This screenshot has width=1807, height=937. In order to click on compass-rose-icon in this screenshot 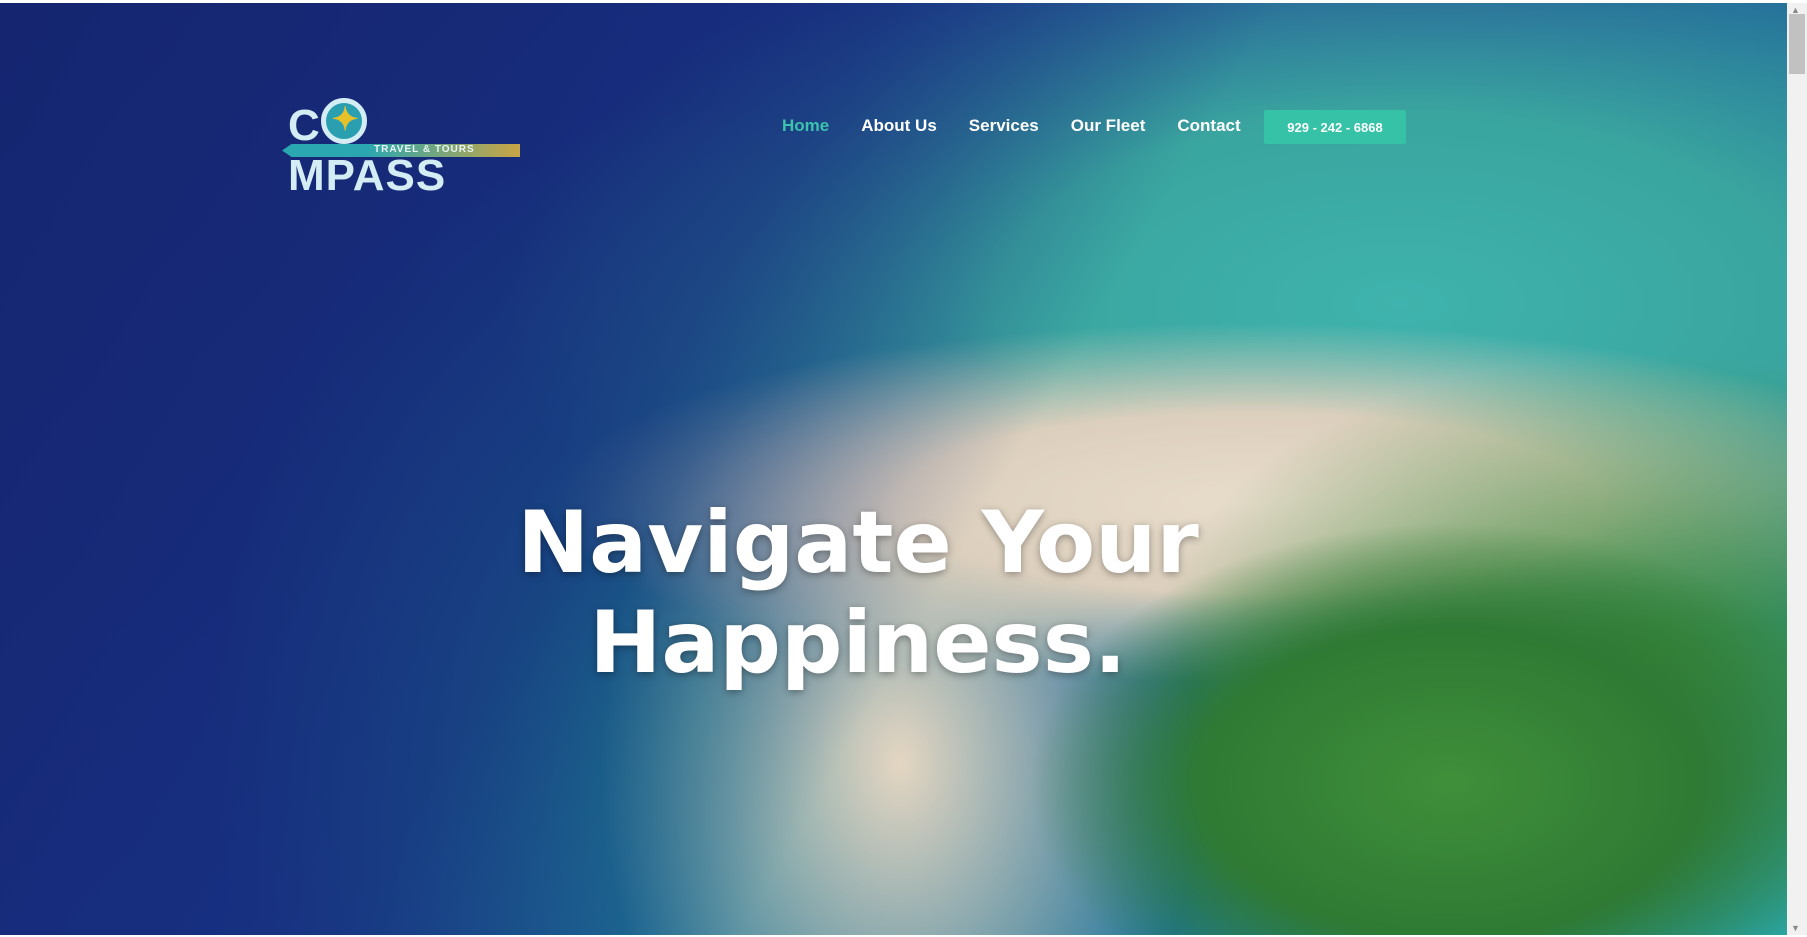, I will do `click(343, 121)`.